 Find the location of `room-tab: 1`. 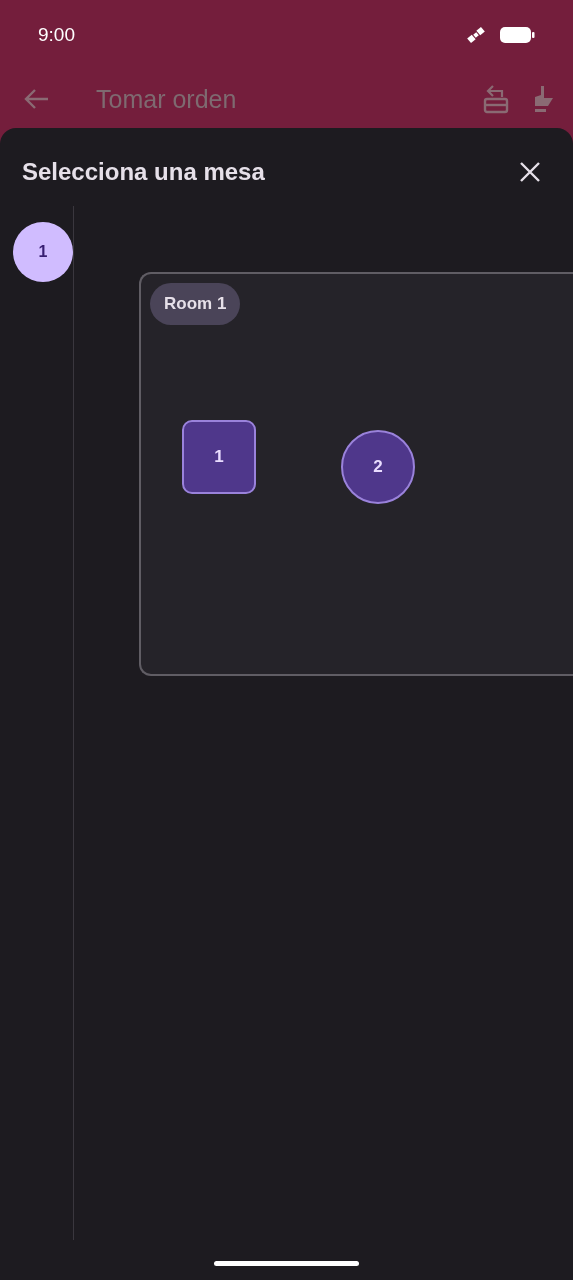

room-tab: 1 is located at coordinates (43, 252).